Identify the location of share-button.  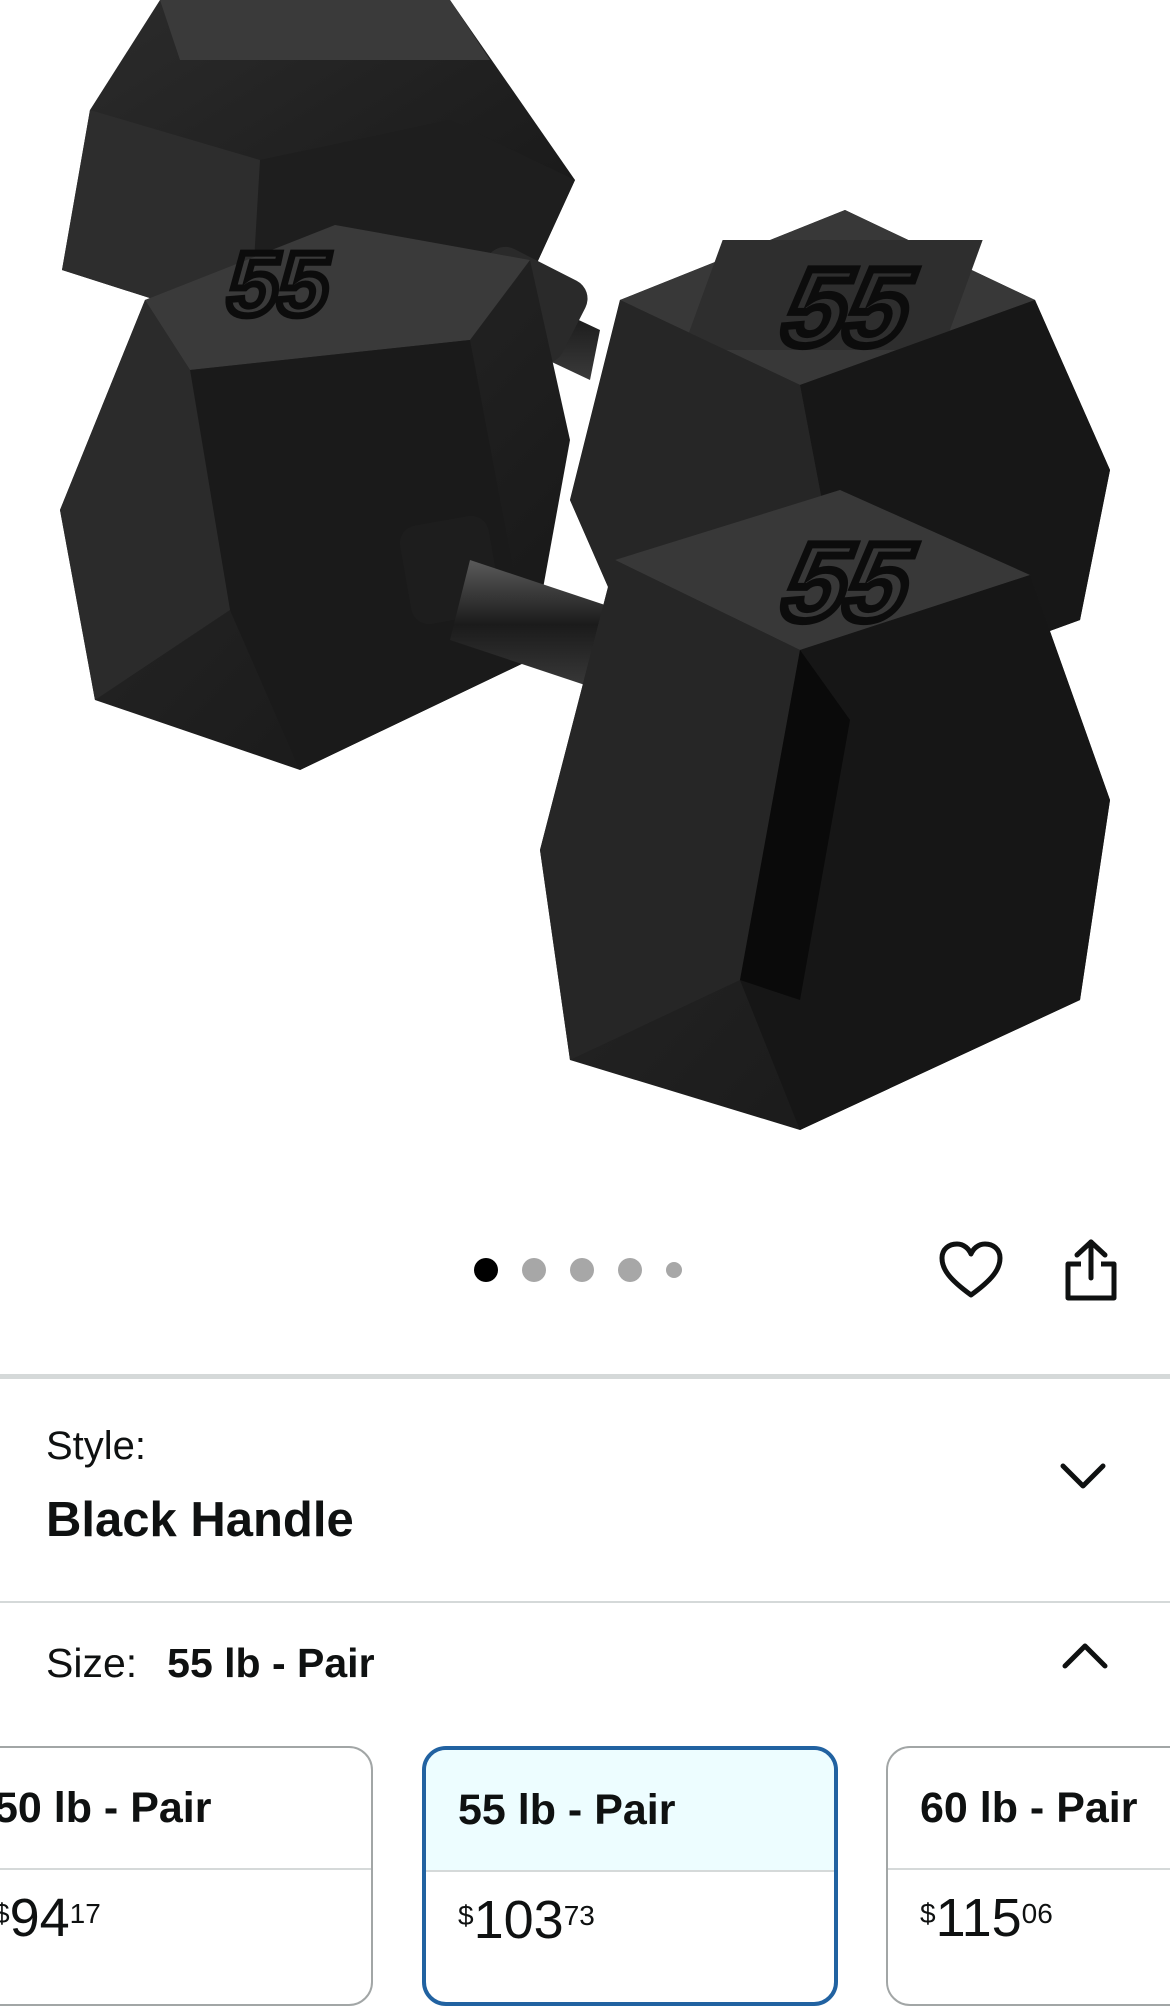
(1091, 1270).